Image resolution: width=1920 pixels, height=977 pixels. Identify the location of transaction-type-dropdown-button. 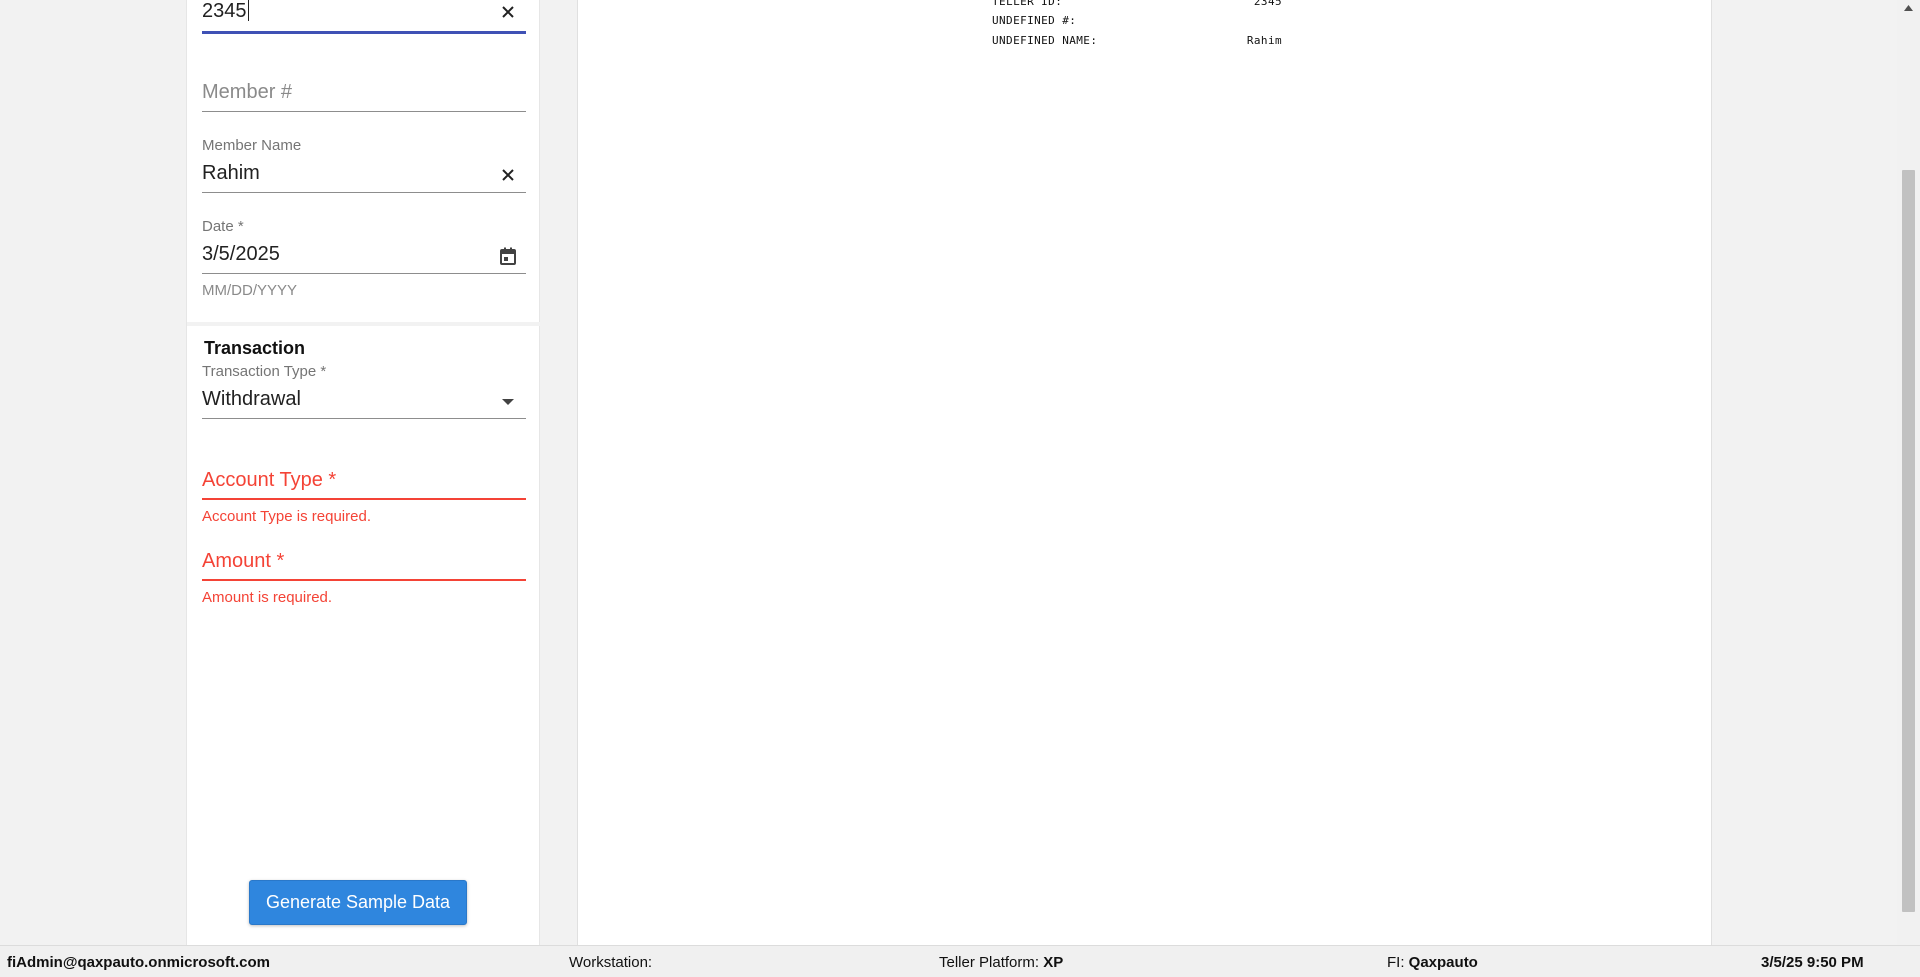
(508, 402).